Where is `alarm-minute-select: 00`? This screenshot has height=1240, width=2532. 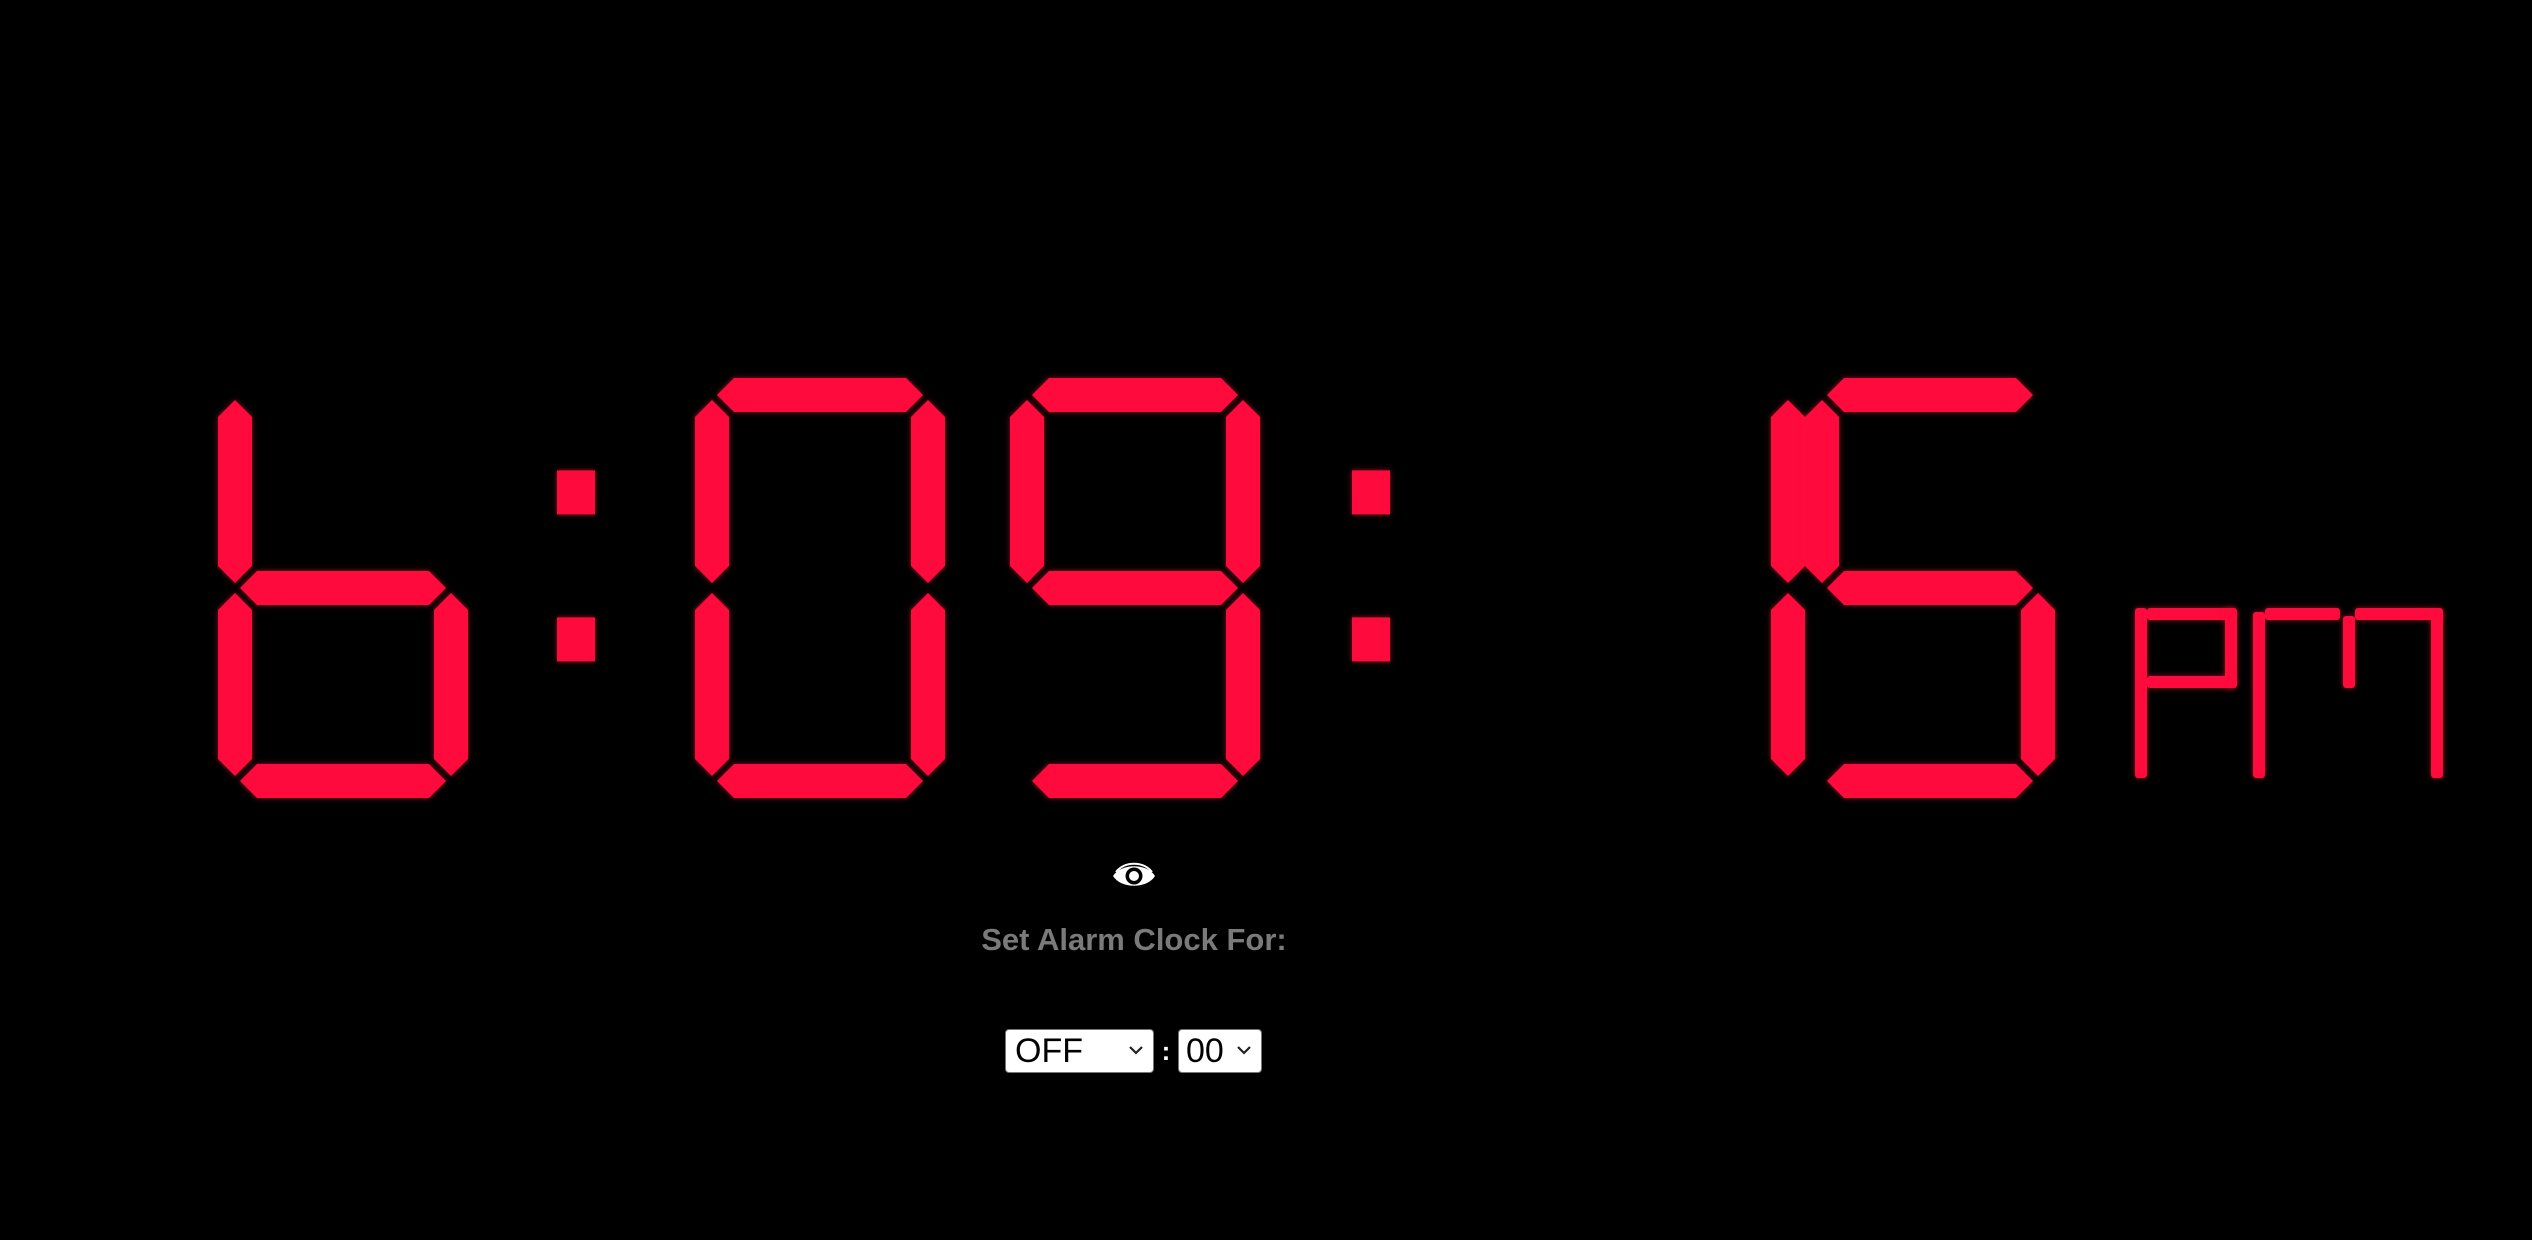 alarm-minute-select: 00 is located at coordinates (1220, 1051).